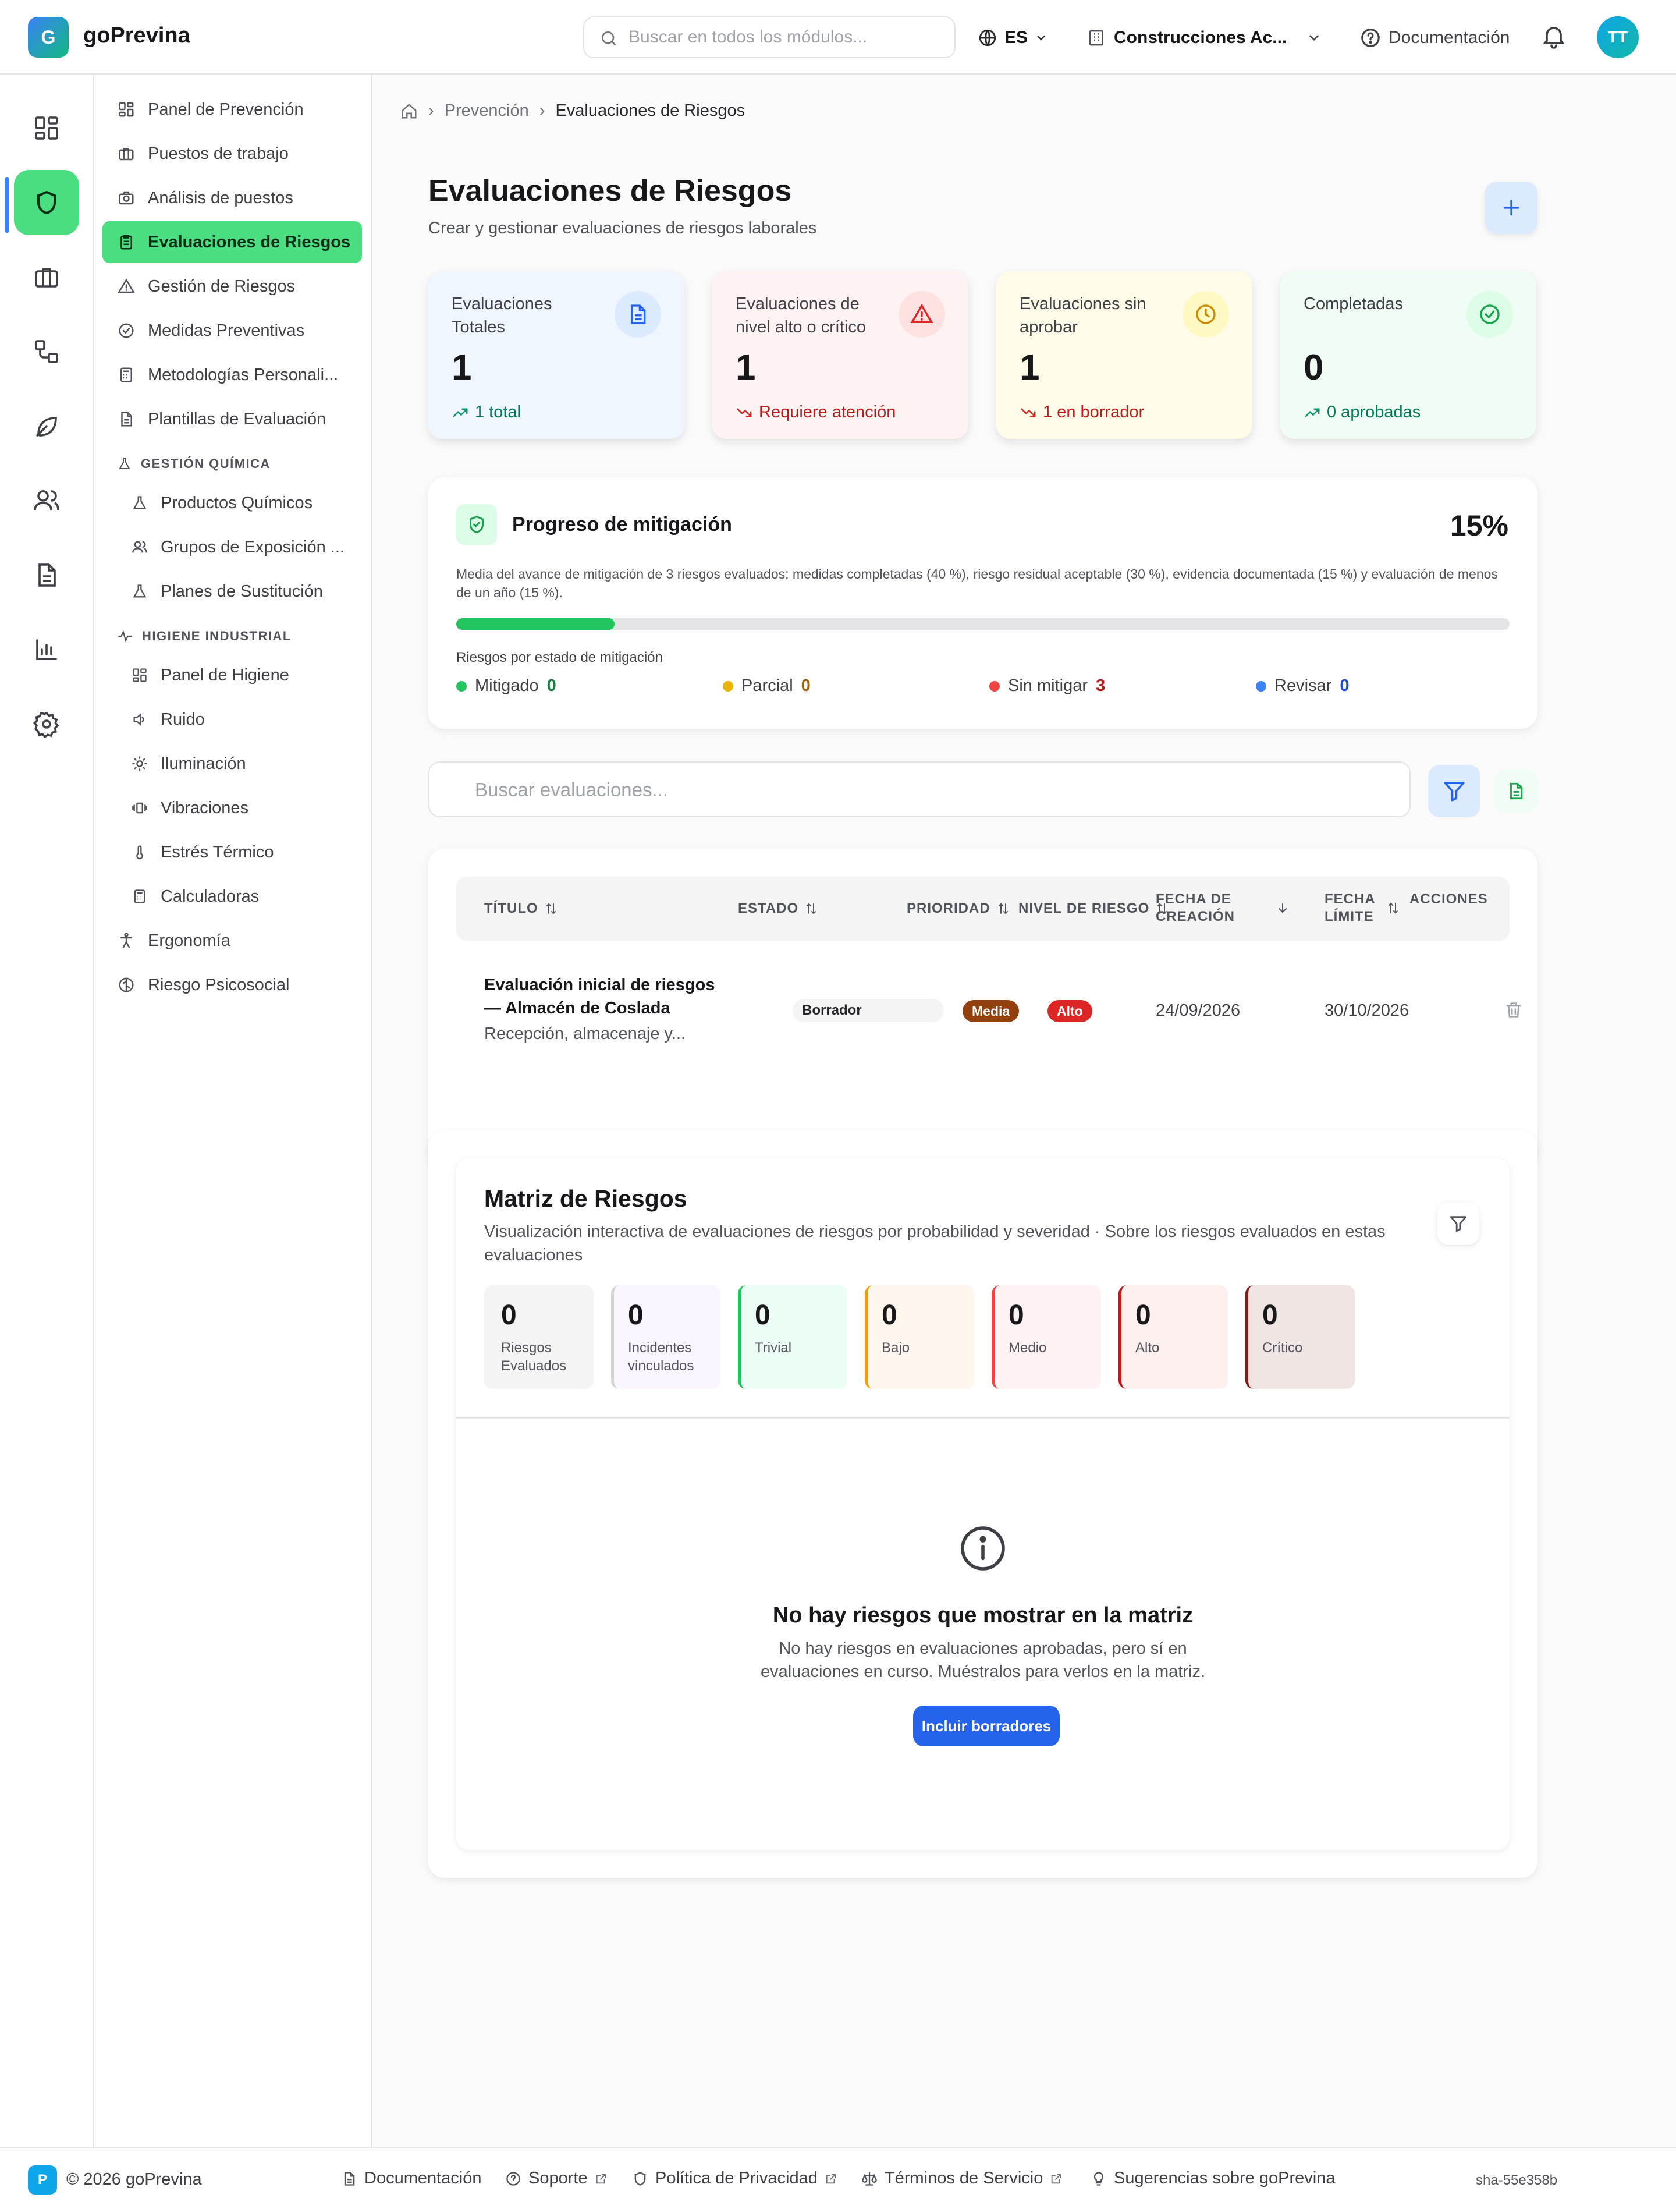  I want to click on evaluations-search, so click(919, 789).